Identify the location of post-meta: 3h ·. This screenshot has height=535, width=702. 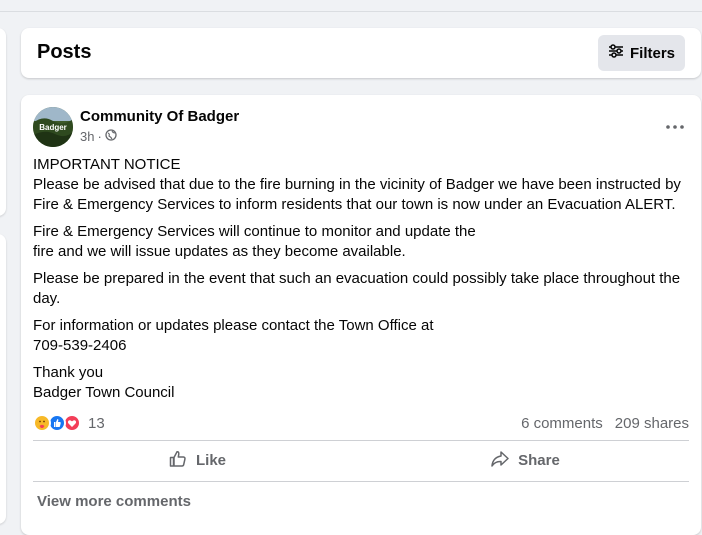
(98, 136).